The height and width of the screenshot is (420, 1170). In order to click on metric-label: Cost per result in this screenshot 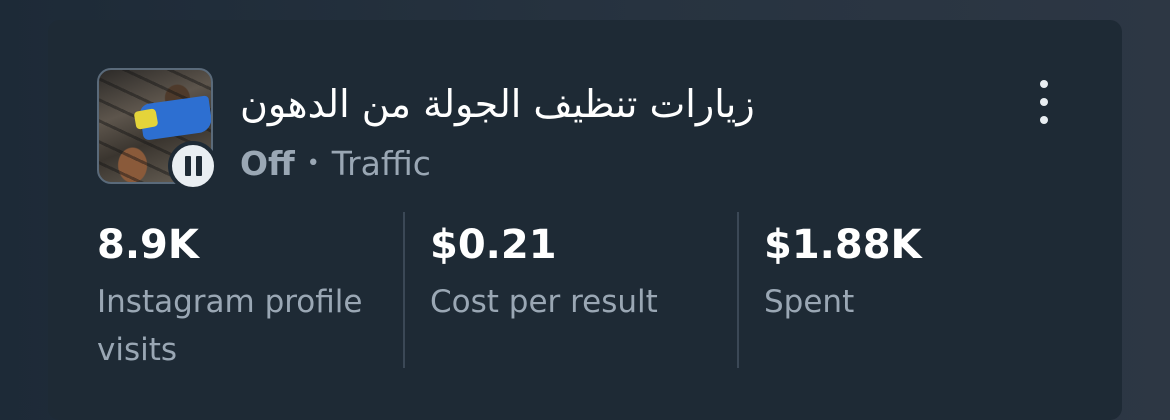, I will do `click(544, 302)`.